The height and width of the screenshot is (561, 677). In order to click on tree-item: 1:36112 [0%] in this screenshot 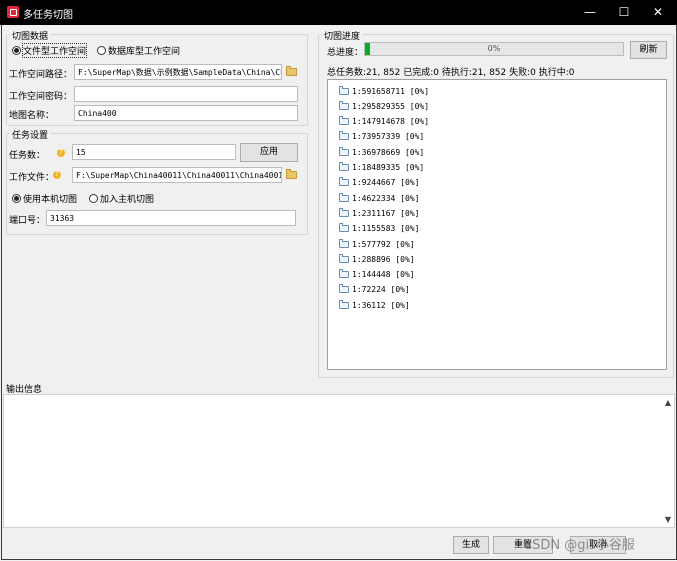, I will do `click(374, 305)`.